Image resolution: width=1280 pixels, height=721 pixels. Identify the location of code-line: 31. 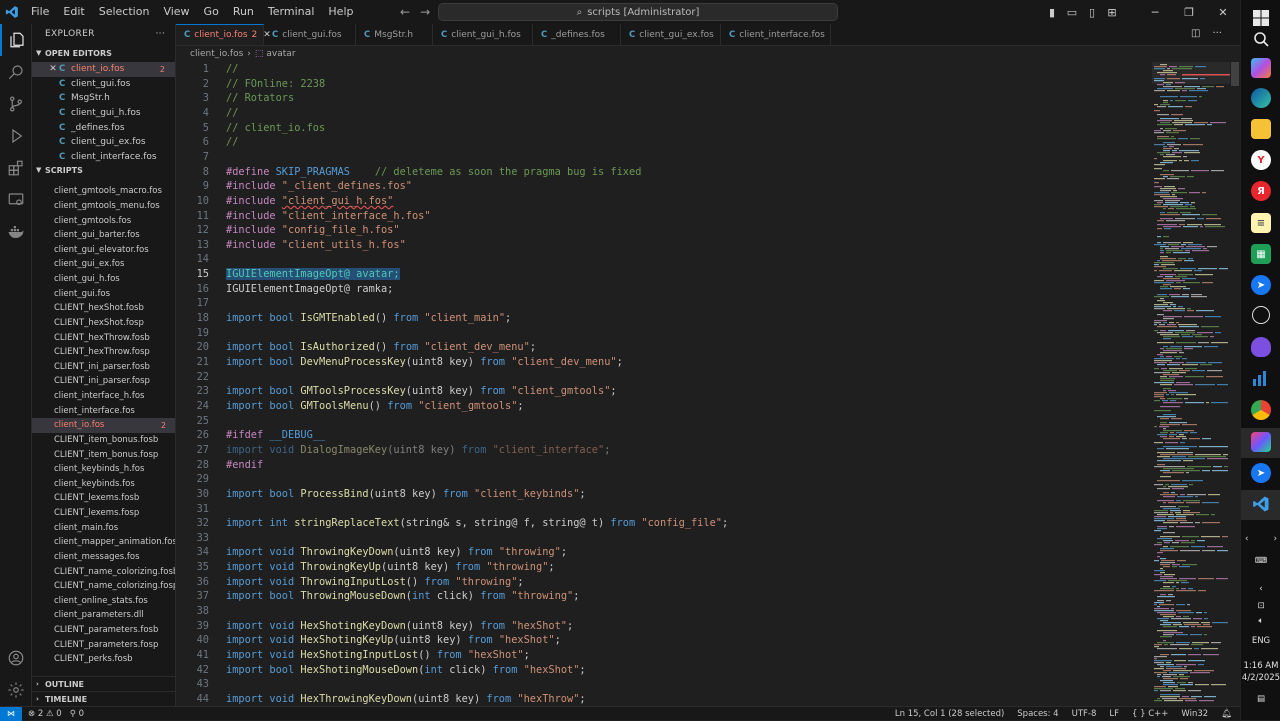
(661, 509).